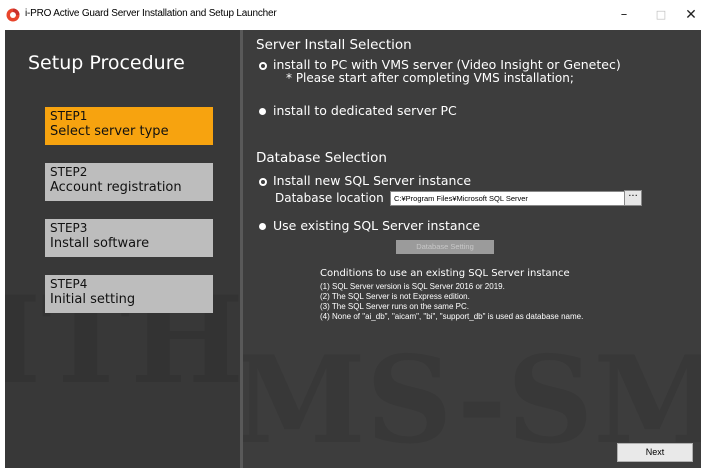 The height and width of the screenshot is (468, 701). What do you see at coordinates (691, 15) in the screenshot?
I see `close-button: ✕` at bounding box center [691, 15].